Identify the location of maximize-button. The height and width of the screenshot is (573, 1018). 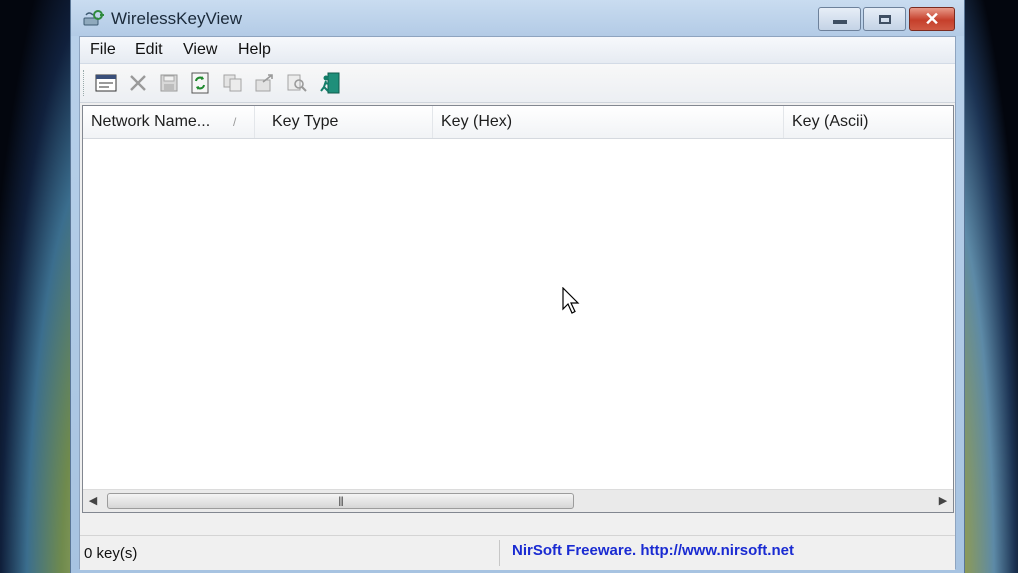
(884, 19).